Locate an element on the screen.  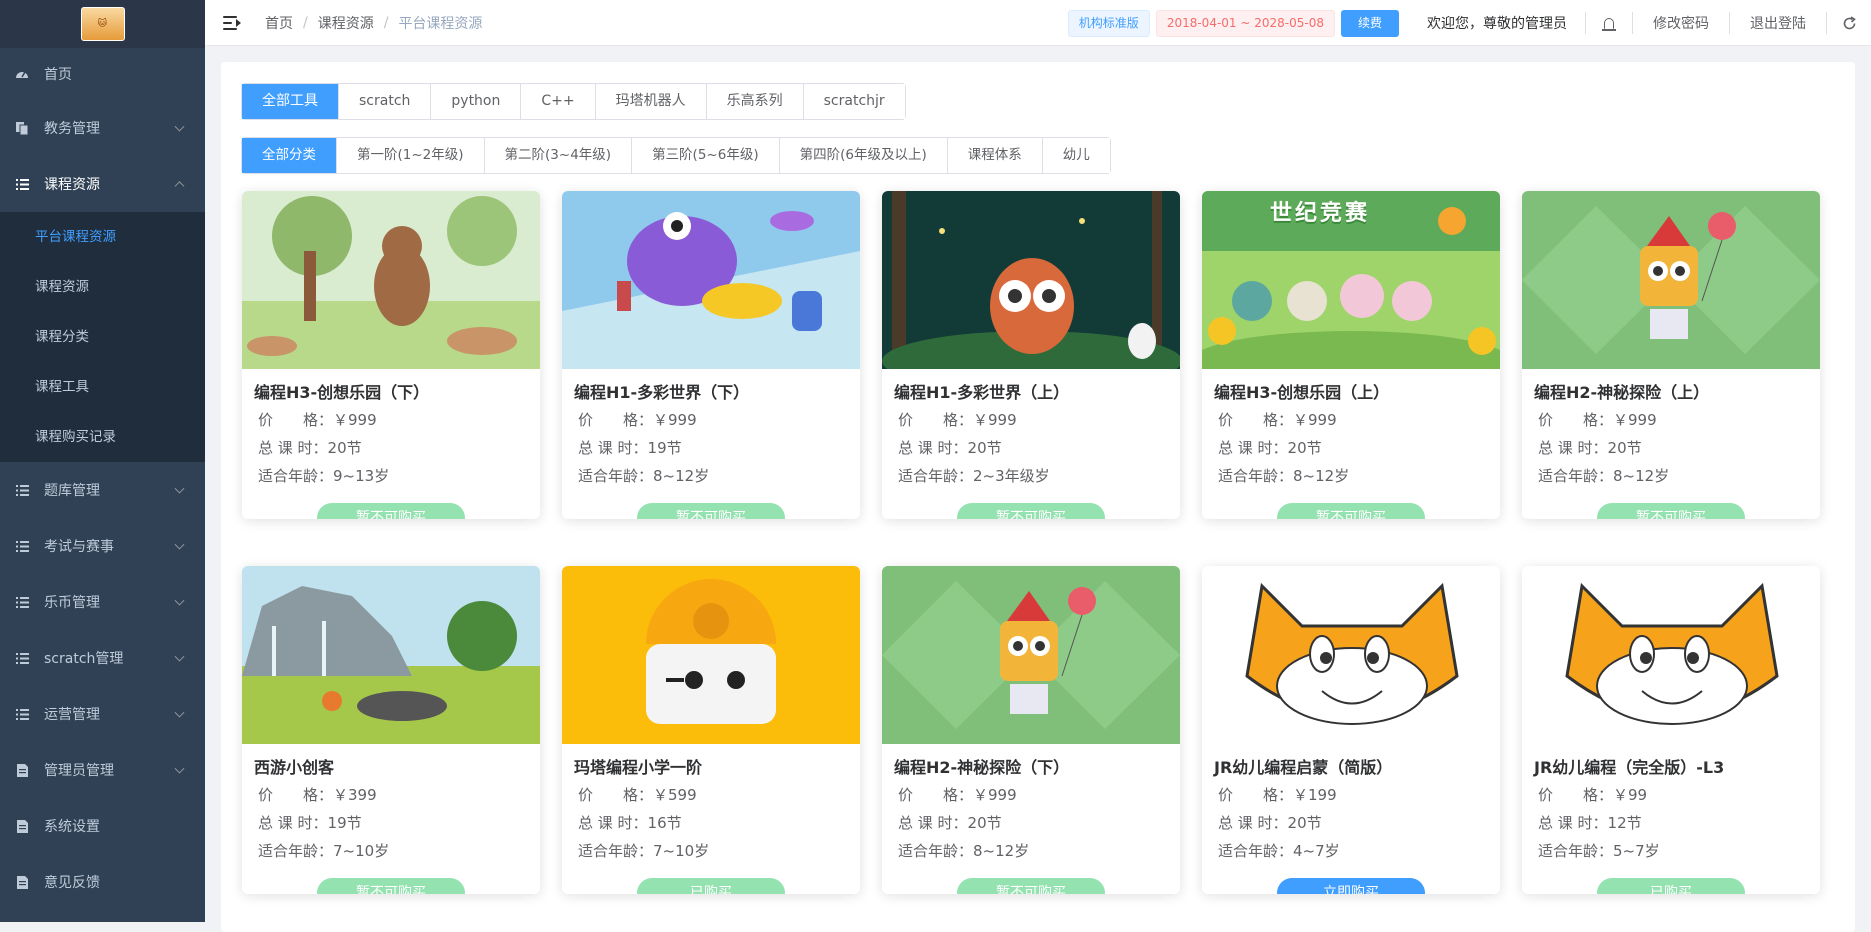
sidebar-subitem-course-categories: 课程分类 is located at coordinates (102, 337).